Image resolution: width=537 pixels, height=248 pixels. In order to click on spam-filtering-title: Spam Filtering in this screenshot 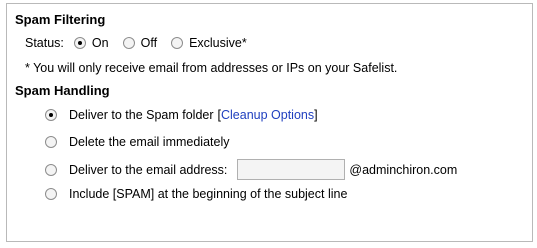, I will do `click(60, 19)`.